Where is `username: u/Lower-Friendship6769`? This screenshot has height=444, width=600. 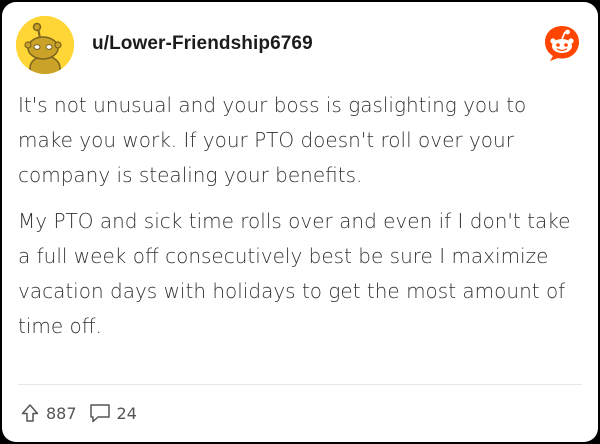
username: u/Lower-Friendship6769 is located at coordinates (202, 44).